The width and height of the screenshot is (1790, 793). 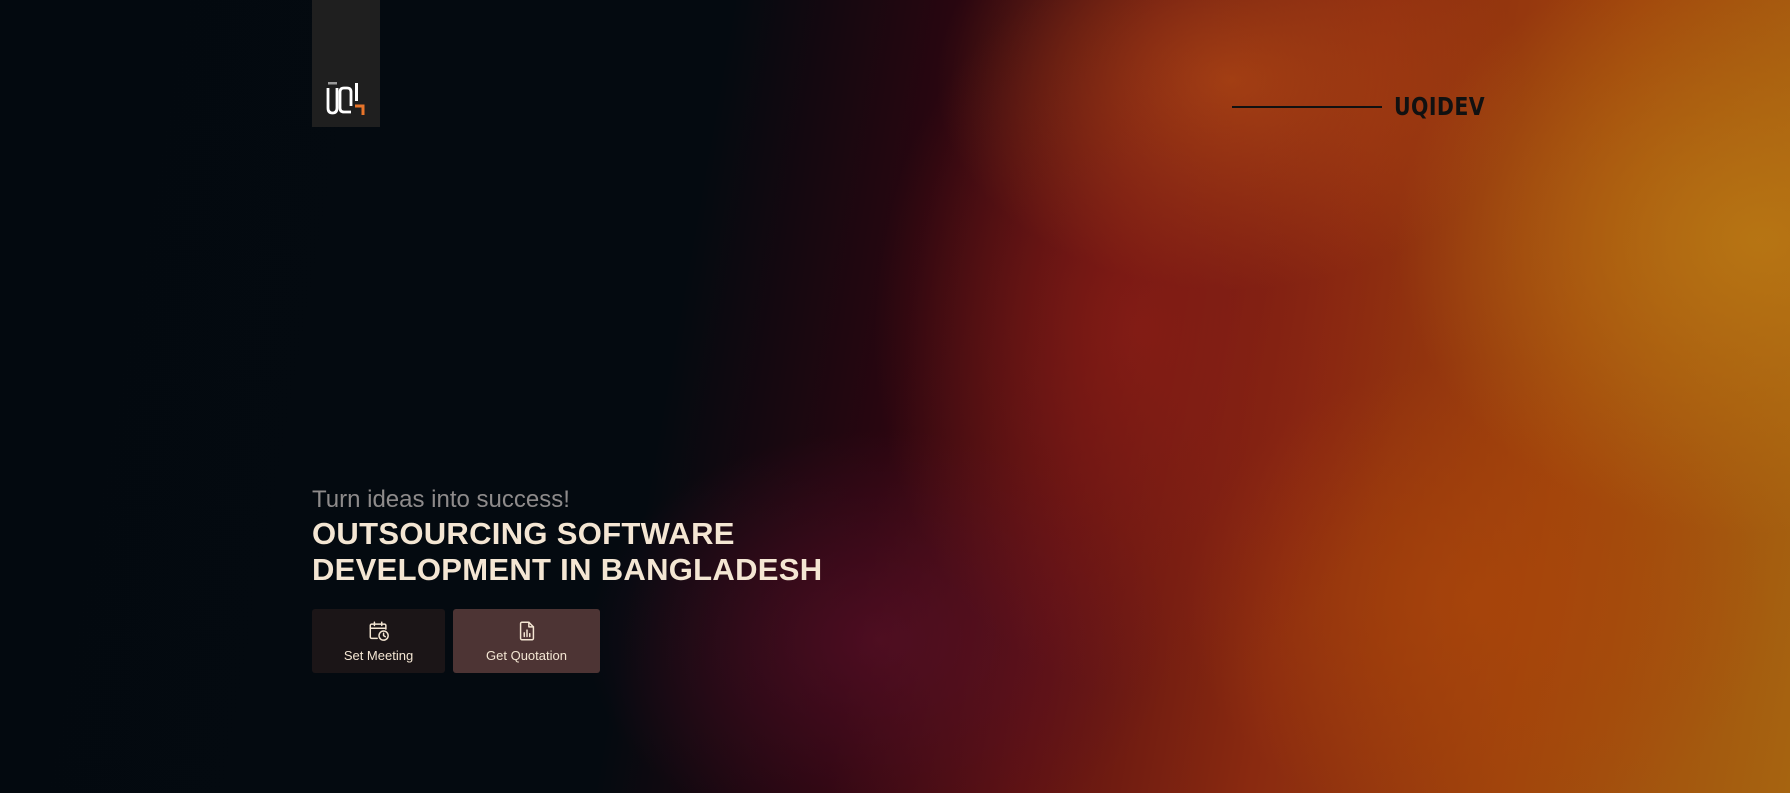 I want to click on brand: UQIDEV, so click(x=1368, y=106).